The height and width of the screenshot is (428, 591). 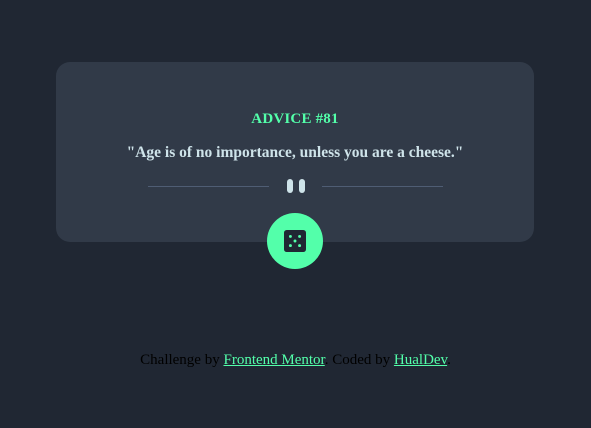 What do you see at coordinates (208, 186) in the screenshot?
I see `divider-line-left` at bounding box center [208, 186].